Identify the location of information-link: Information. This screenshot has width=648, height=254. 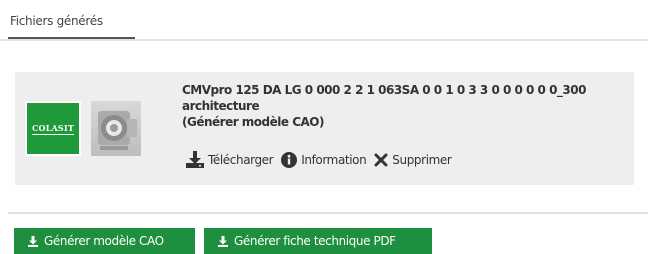
(324, 159).